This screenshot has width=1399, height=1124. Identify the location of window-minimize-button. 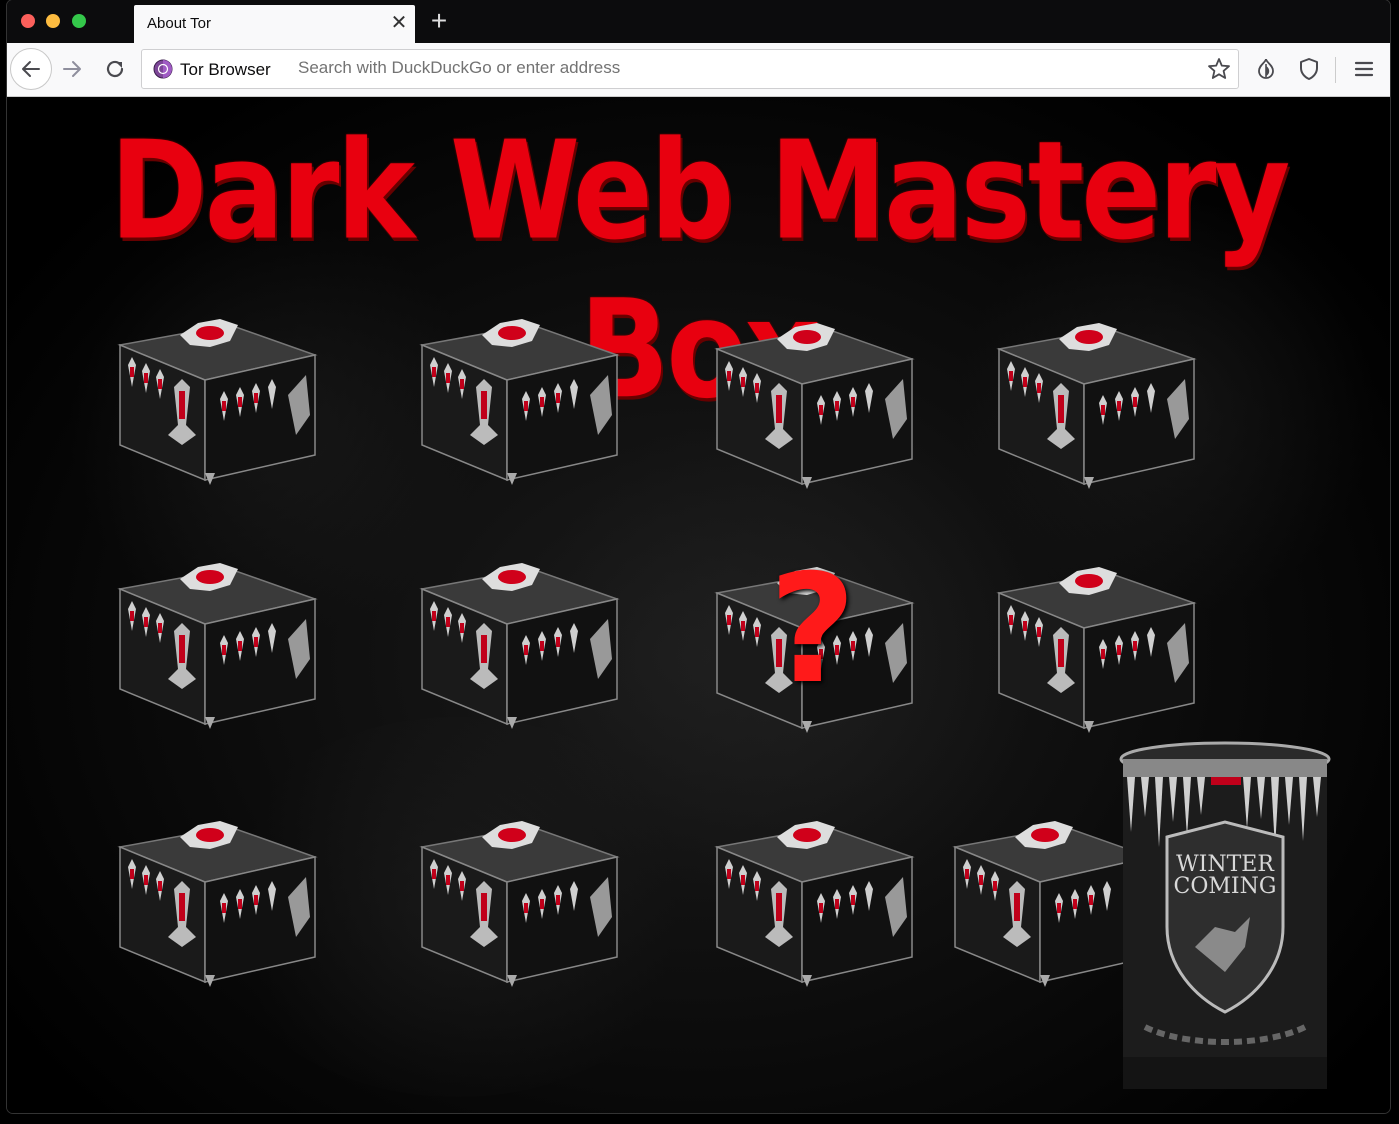
(53, 21).